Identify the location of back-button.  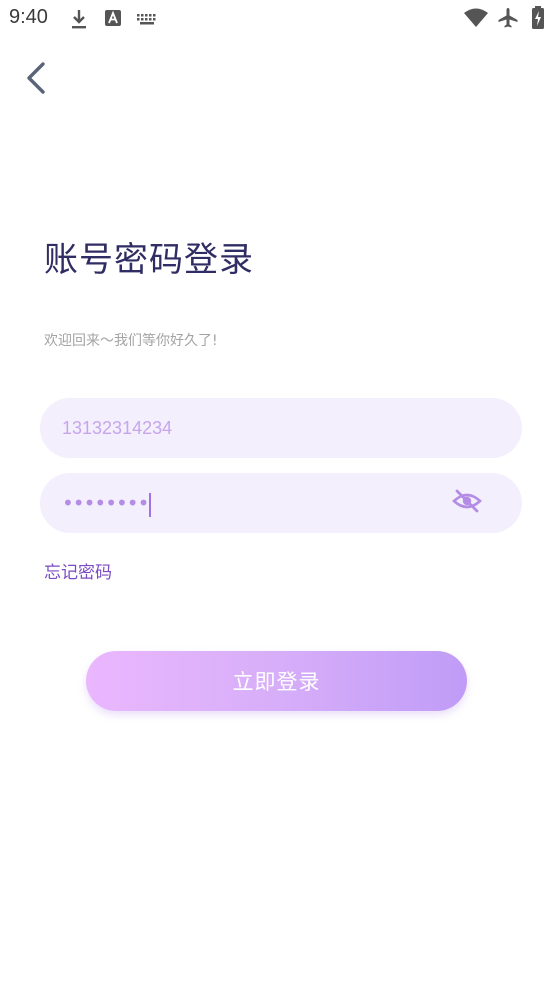
(36, 80).